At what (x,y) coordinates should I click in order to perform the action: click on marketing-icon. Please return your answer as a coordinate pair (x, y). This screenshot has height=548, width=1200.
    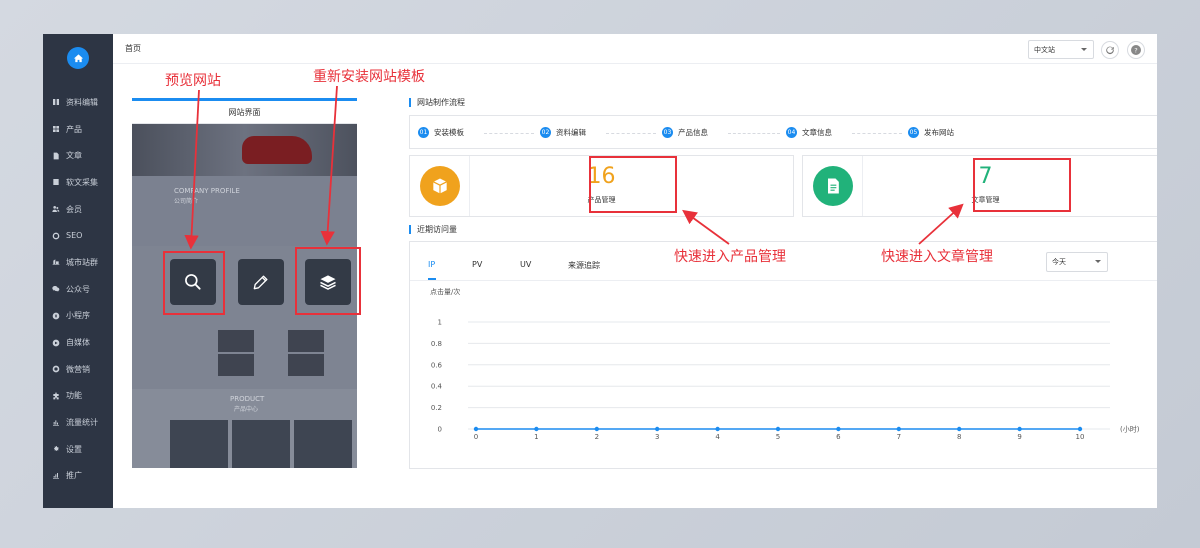
    Looking at the image, I should click on (56, 369).